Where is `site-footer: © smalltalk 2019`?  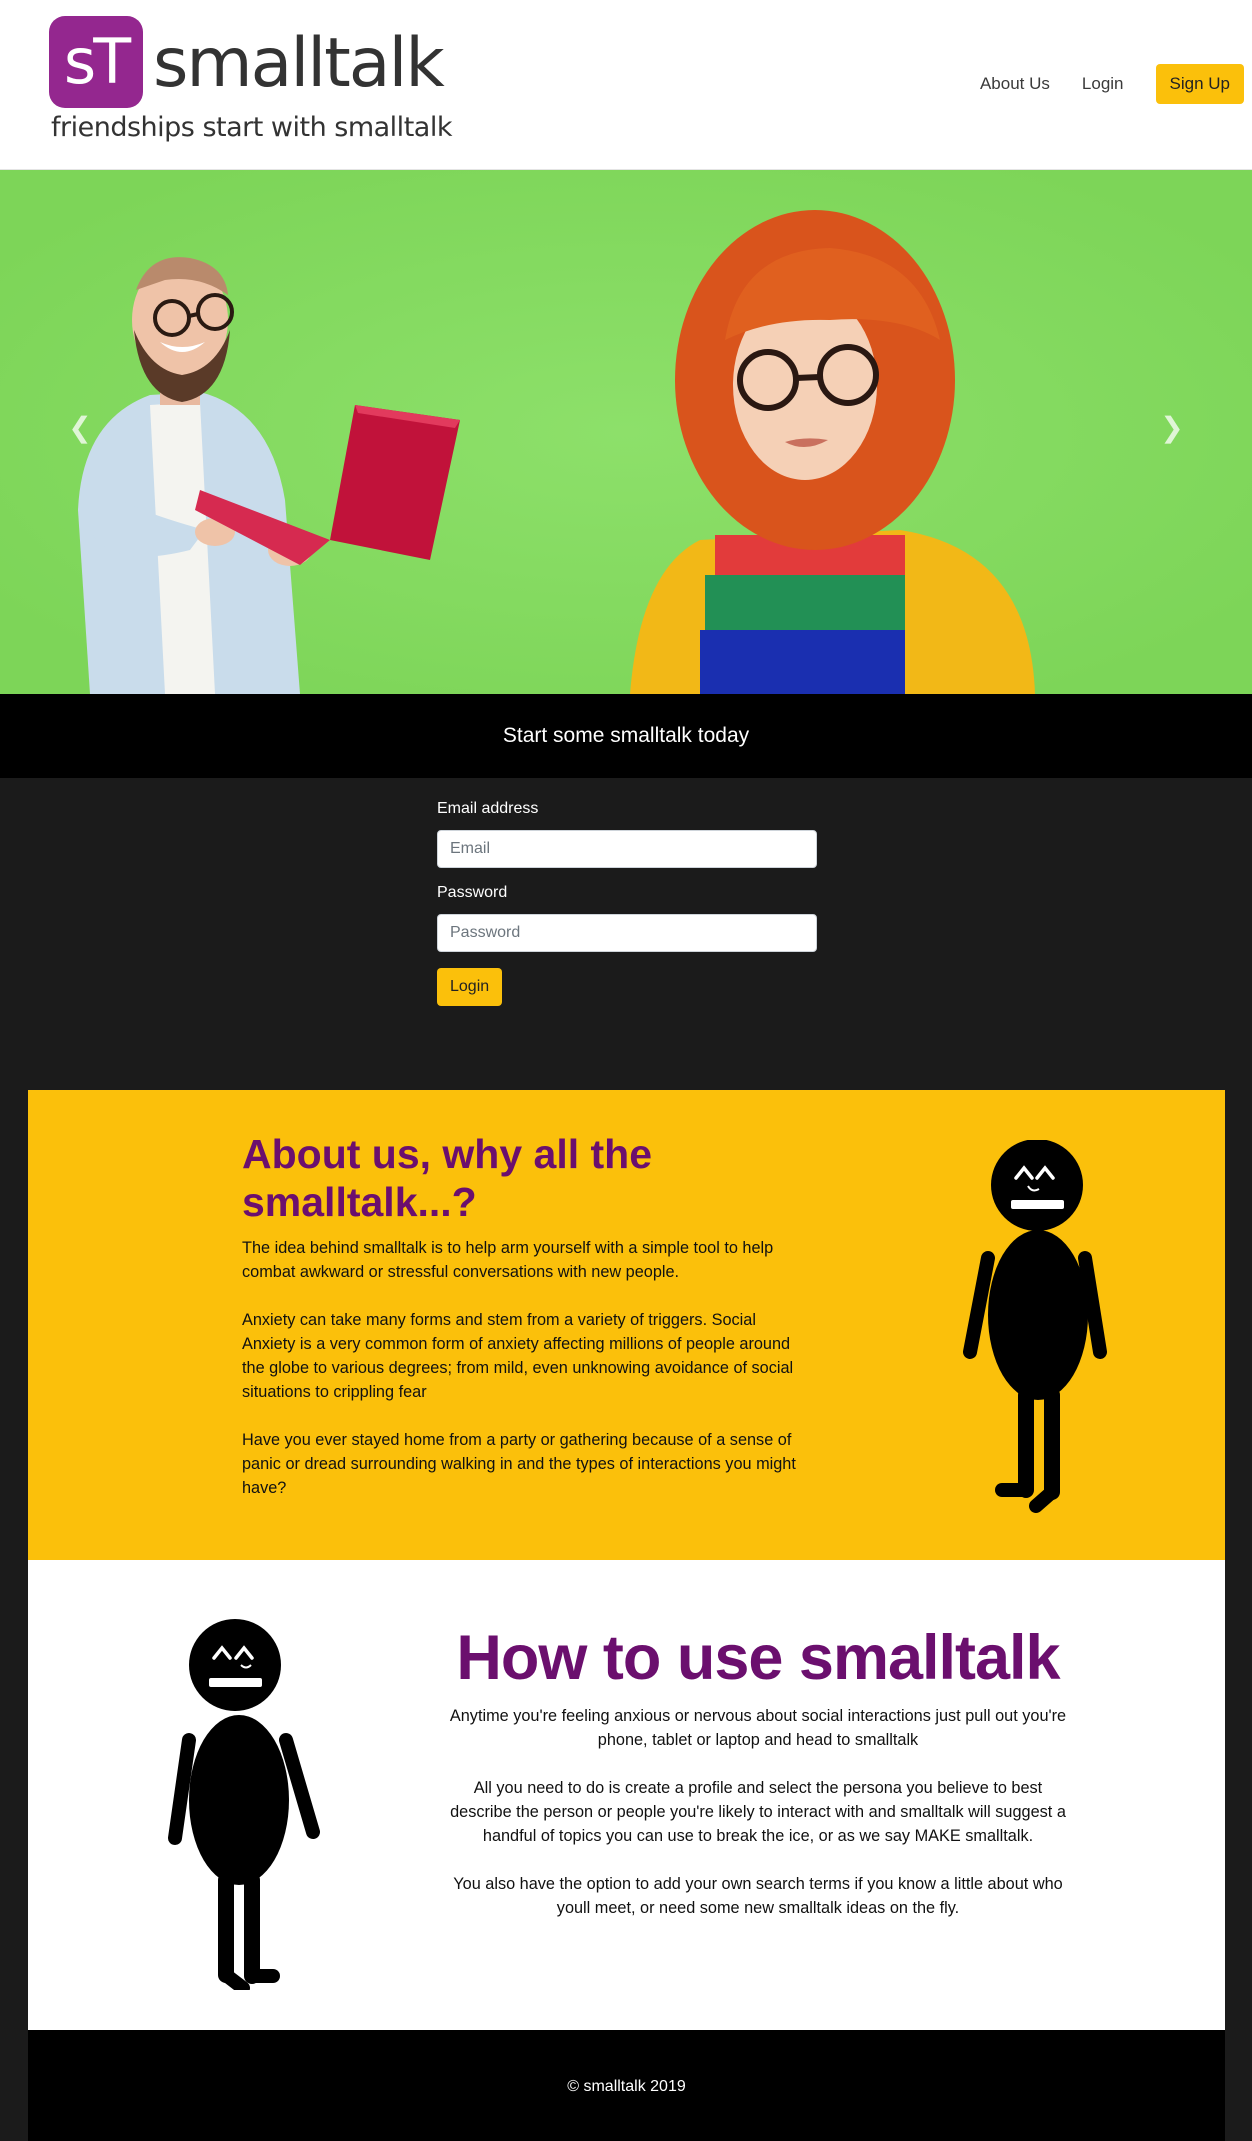
site-footer: © smalltalk 2019 is located at coordinates (626, 2085).